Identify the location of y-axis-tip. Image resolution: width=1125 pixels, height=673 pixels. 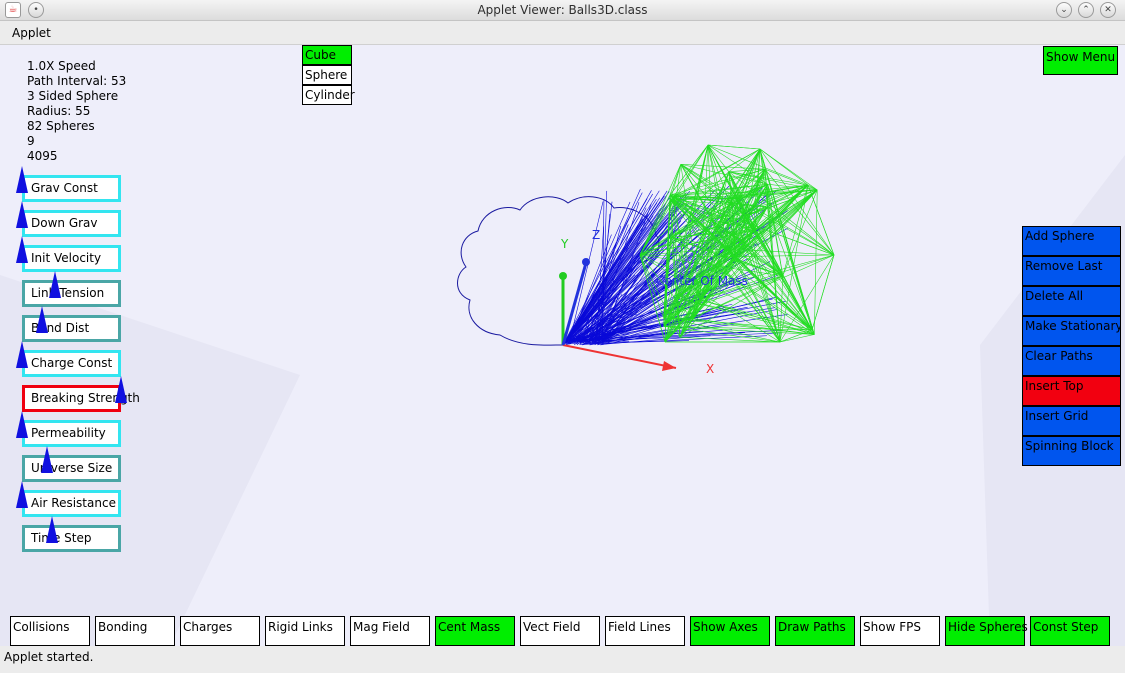
(563, 276).